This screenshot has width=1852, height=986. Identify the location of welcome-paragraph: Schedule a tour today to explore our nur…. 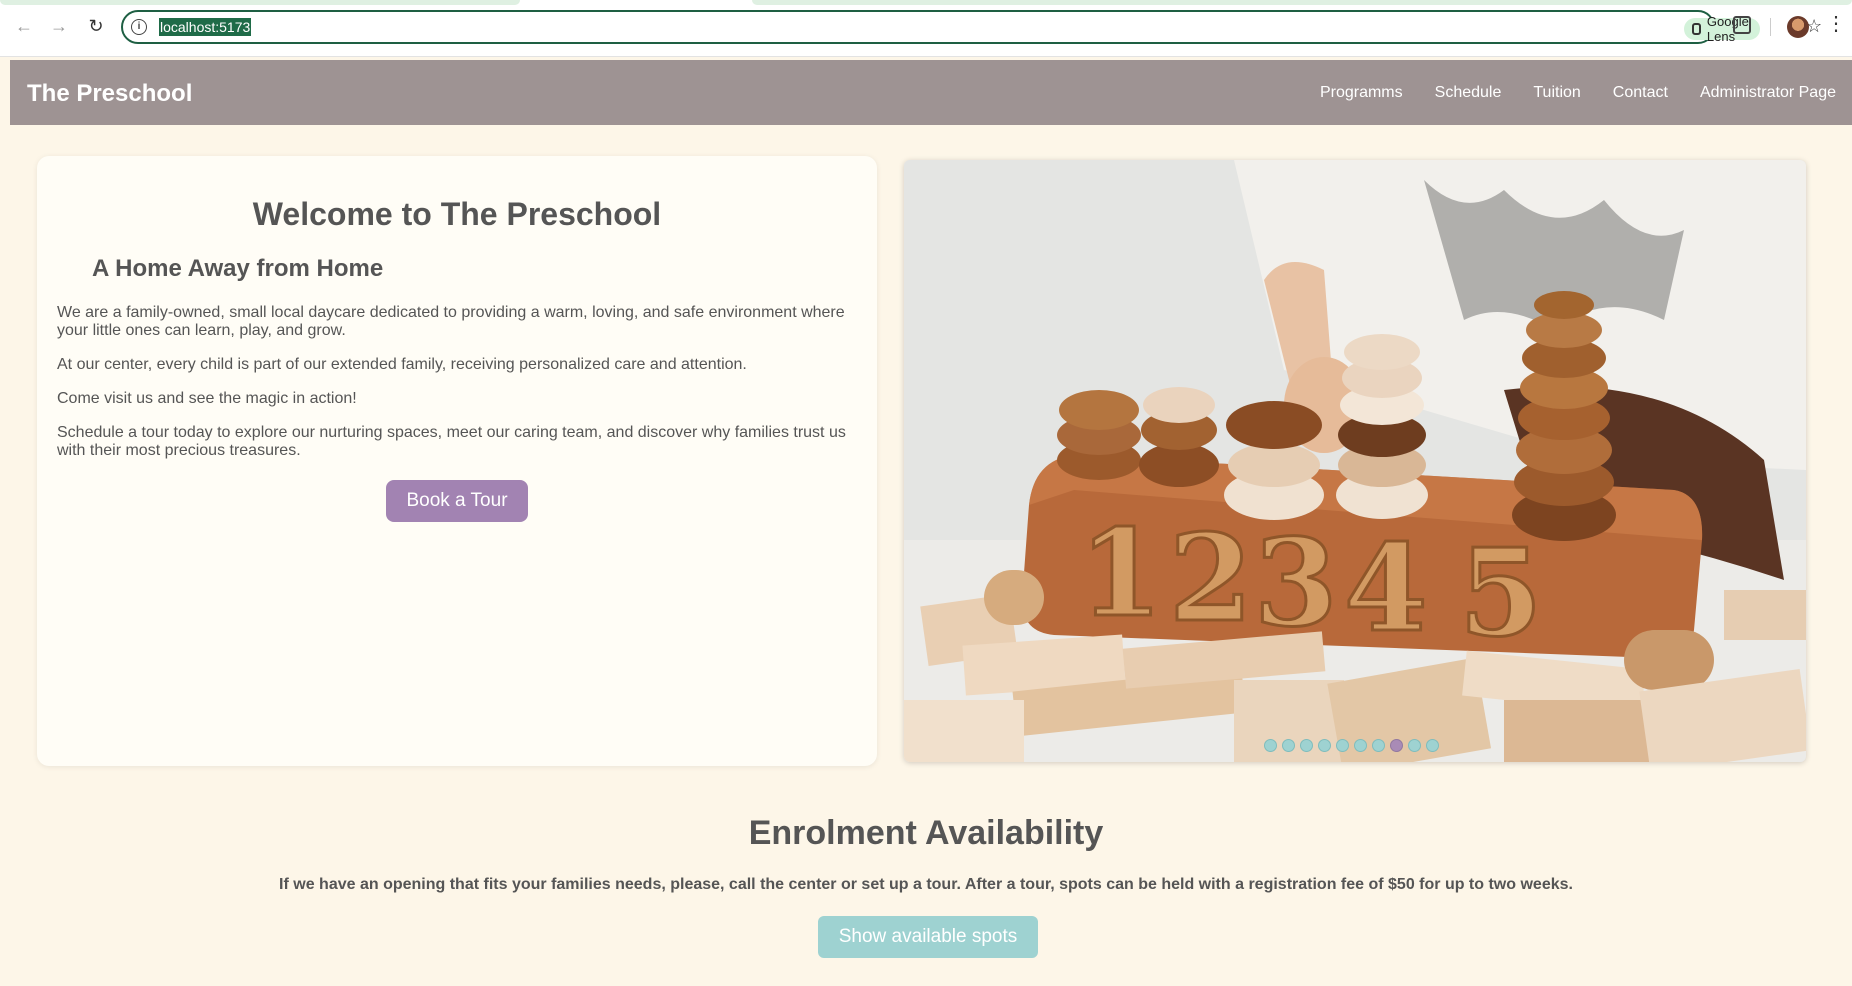
(451, 441).